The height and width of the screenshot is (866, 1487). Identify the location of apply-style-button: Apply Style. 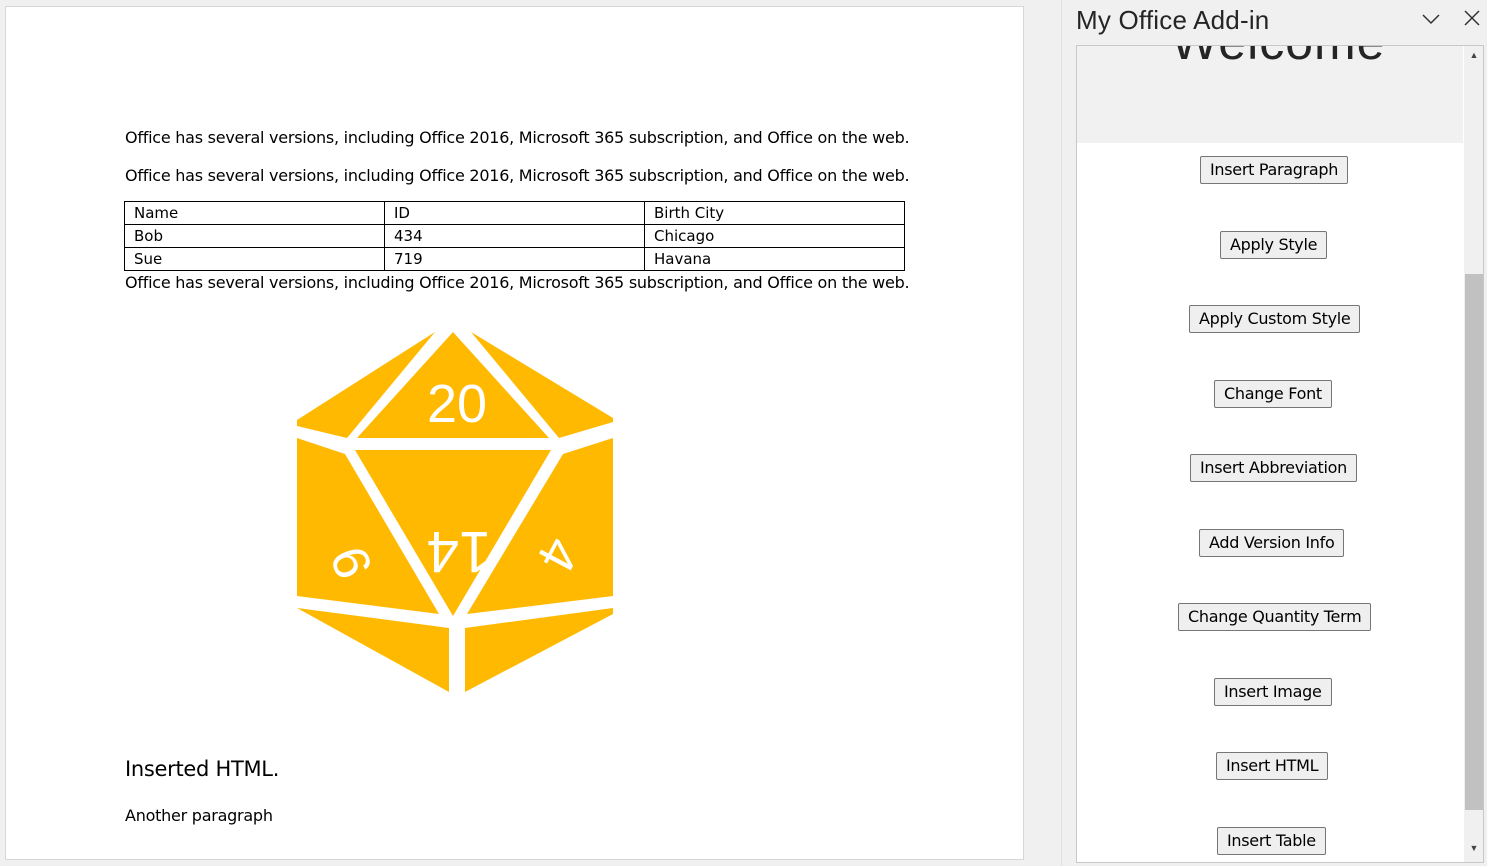
(1274, 245).